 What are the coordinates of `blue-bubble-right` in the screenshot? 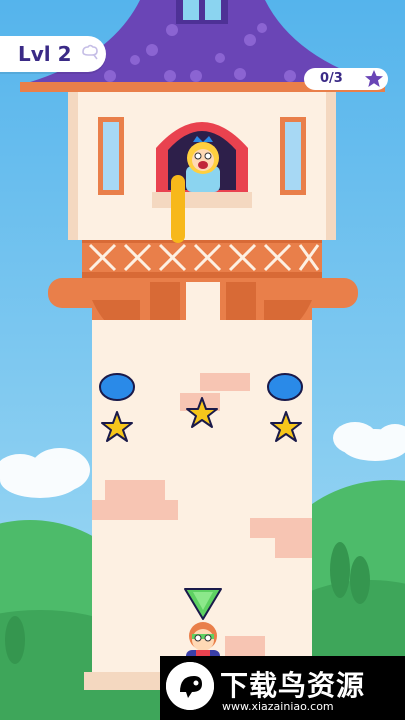 It's located at (285, 387).